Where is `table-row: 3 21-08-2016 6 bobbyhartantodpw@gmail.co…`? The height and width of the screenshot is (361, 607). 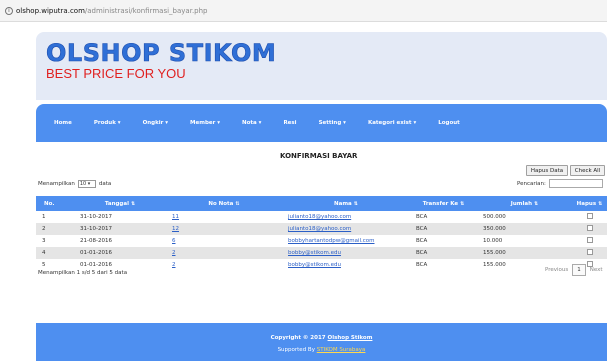 table-row: 3 21-08-2016 6 bobbyhartantodpw@gmail.co… is located at coordinates (321, 241).